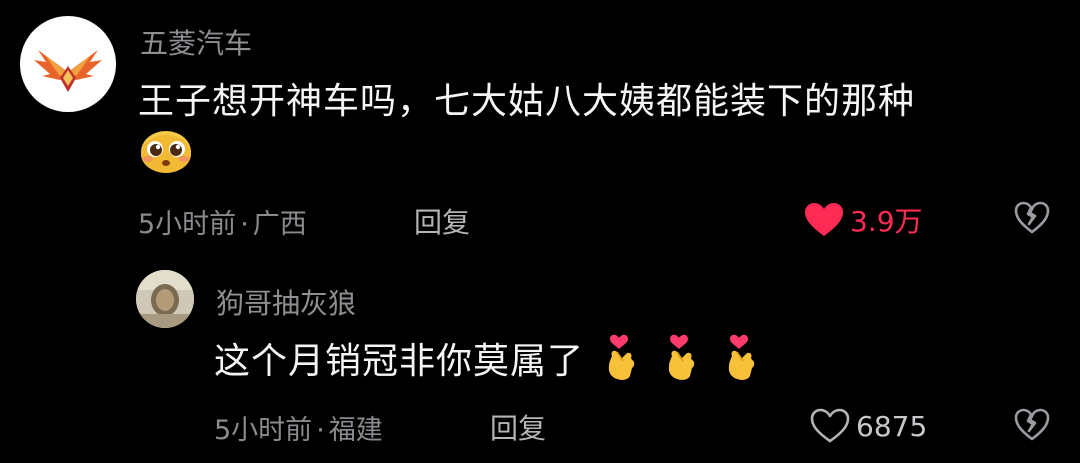 The image size is (1080, 463). What do you see at coordinates (166, 150) in the screenshot?
I see `pleading-face-icon` at bounding box center [166, 150].